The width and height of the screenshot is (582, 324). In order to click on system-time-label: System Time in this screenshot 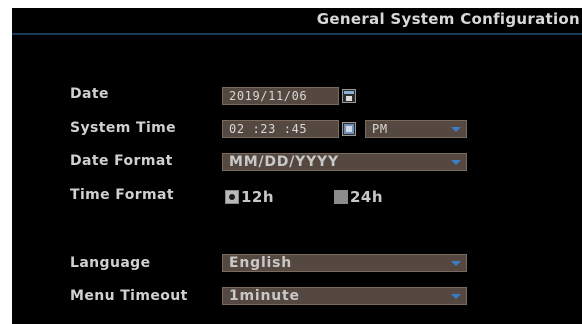, I will do `click(123, 128)`.